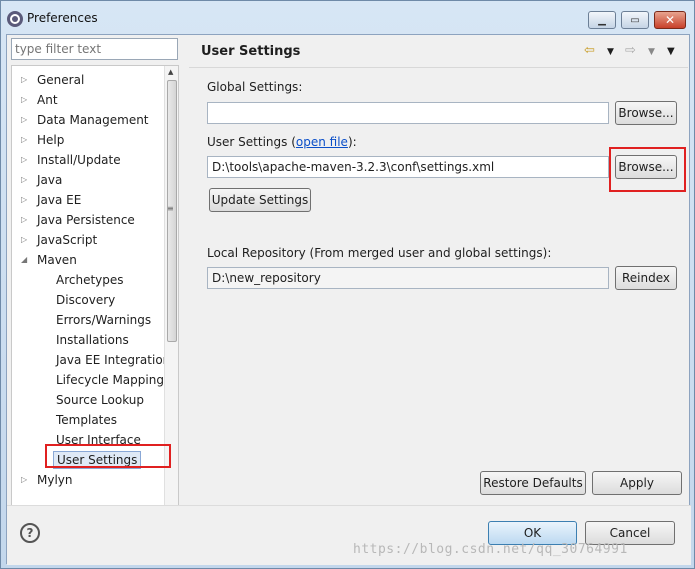 This screenshot has width=695, height=569. I want to click on global-settings-label: Global Settings:, so click(255, 87).